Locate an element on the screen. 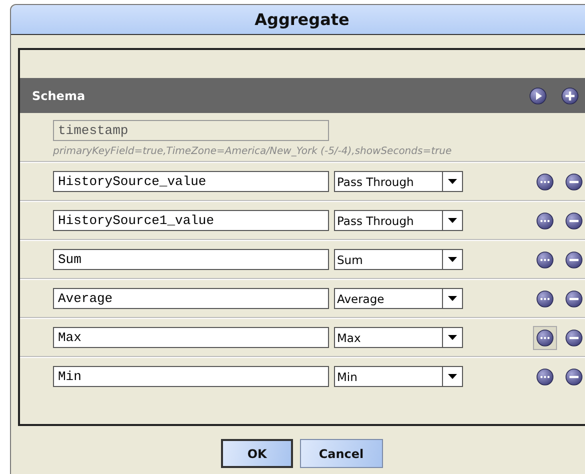  ok-button: OK is located at coordinates (257, 453).